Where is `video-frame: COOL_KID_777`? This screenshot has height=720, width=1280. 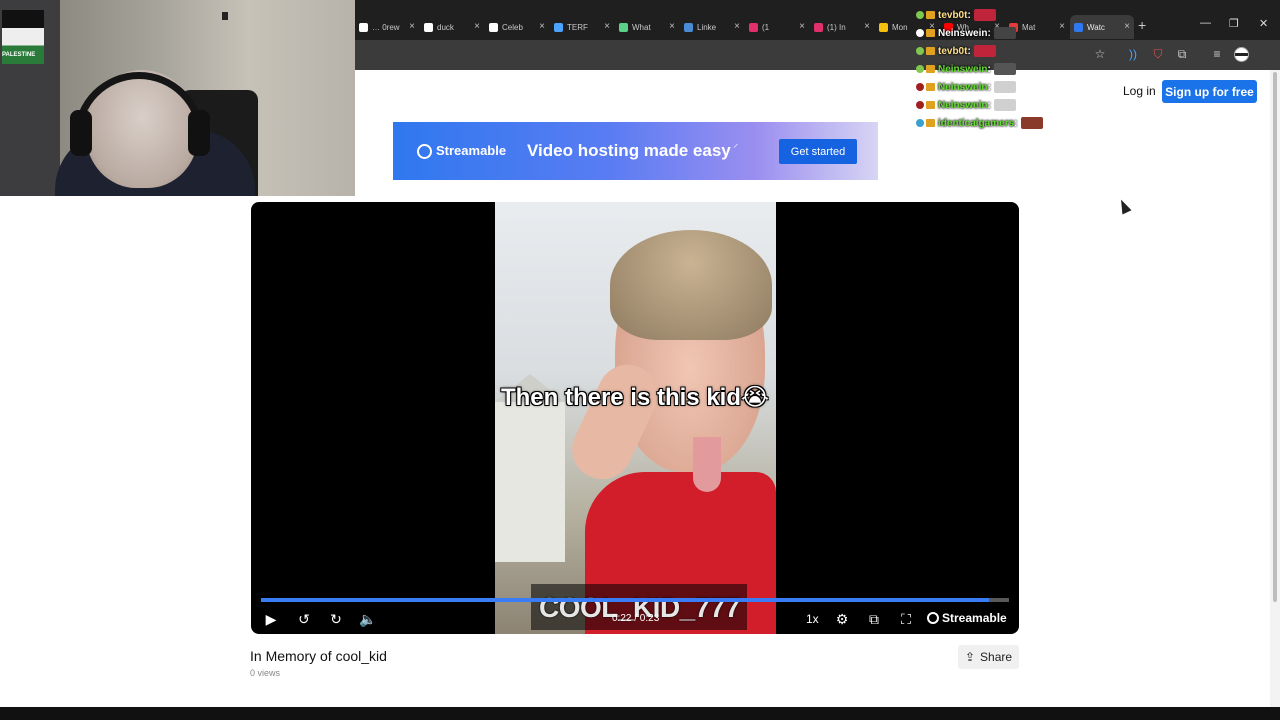
video-frame: COOL_KID_777 is located at coordinates (635, 418).